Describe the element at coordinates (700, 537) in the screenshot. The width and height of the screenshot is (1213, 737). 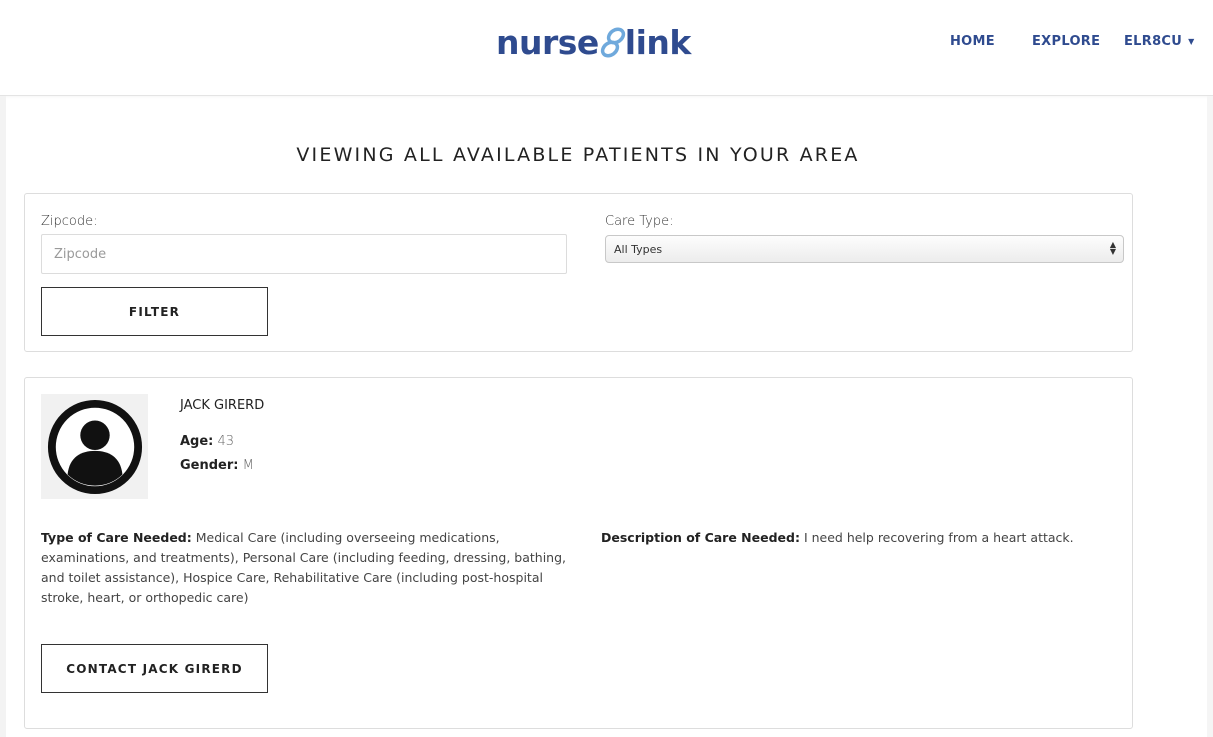
I see `care-description-label: Description of Care Needed:` at that location.